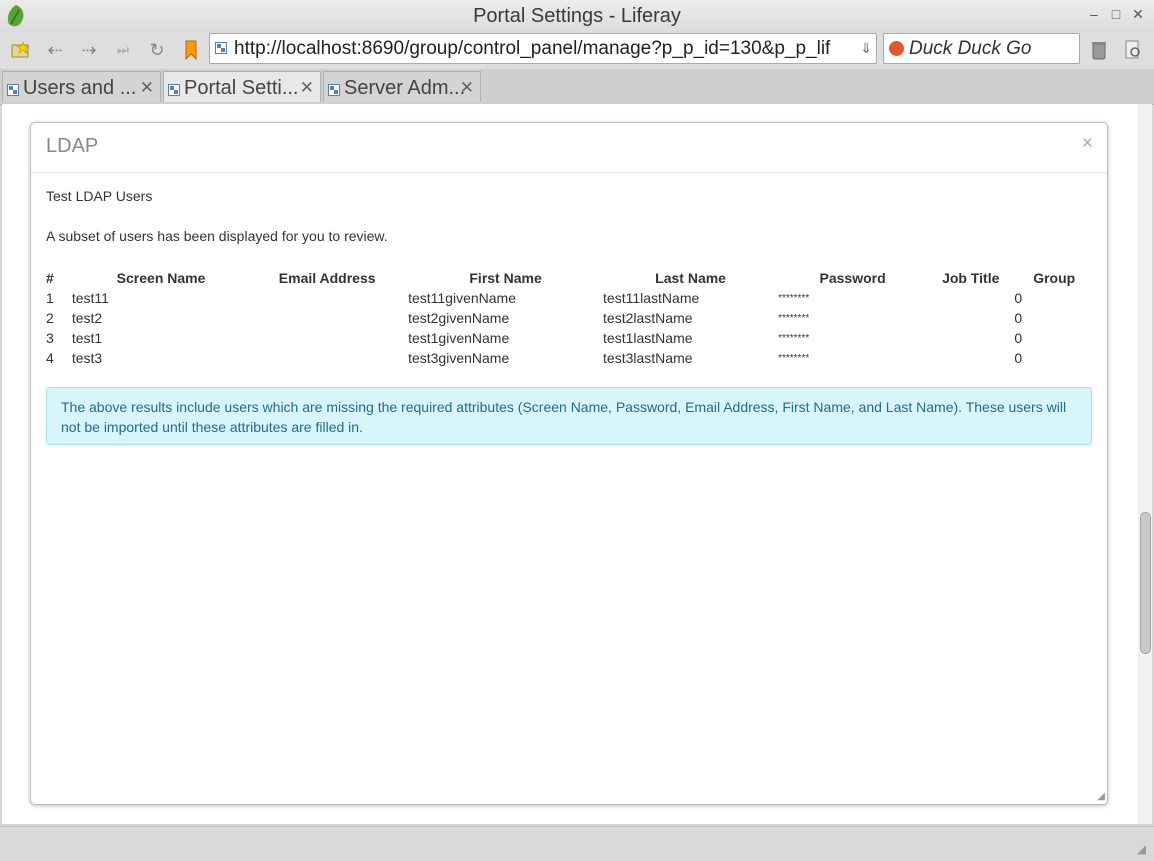 The height and width of the screenshot is (861, 1154). Describe the element at coordinates (690, 278) in the screenshot. I see `column-header-last-name: Last Name` at that location.